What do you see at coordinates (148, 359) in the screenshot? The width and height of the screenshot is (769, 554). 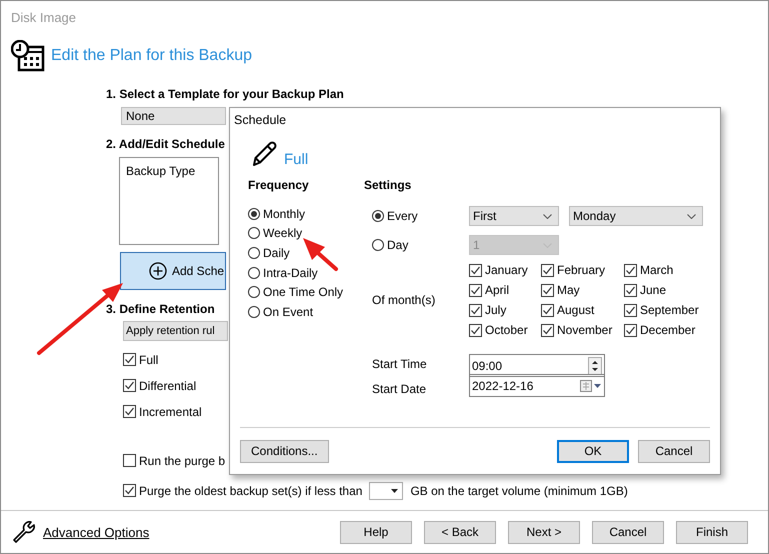 I see `checkbox-label: Full` at bounding box center [148, 359].